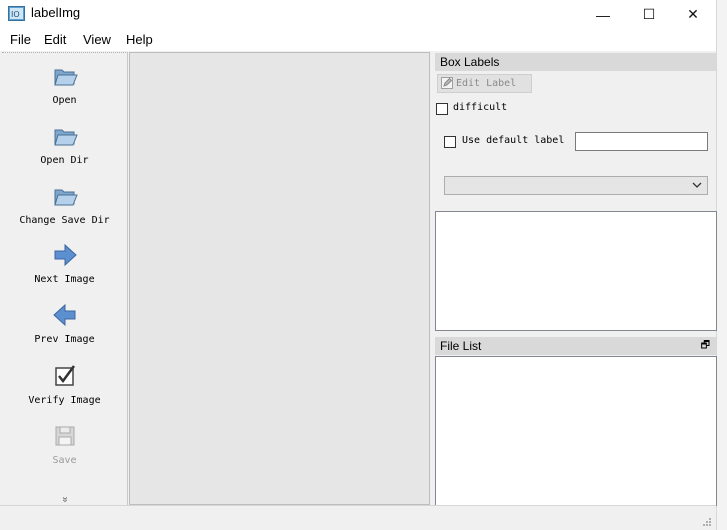 Image resolution: width=727 pixels, height=530 pixels. What do you see at coordinates (576, 431) in the screenshot?
I see `file-list` at bounding box center [576, 431].